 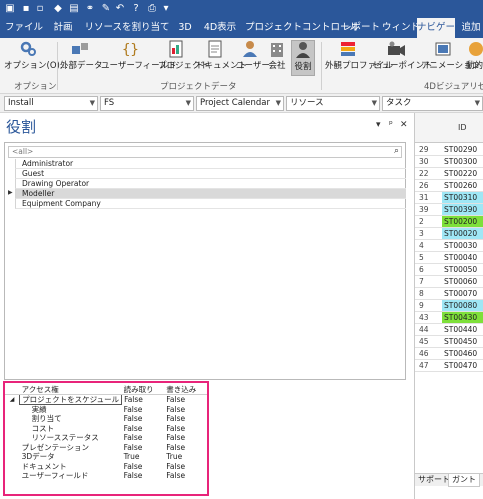 What do you see at coordinates (210, 184) in the screenshot?
I see `role-item: Drawing Operator` at bounding box center [210, 184].